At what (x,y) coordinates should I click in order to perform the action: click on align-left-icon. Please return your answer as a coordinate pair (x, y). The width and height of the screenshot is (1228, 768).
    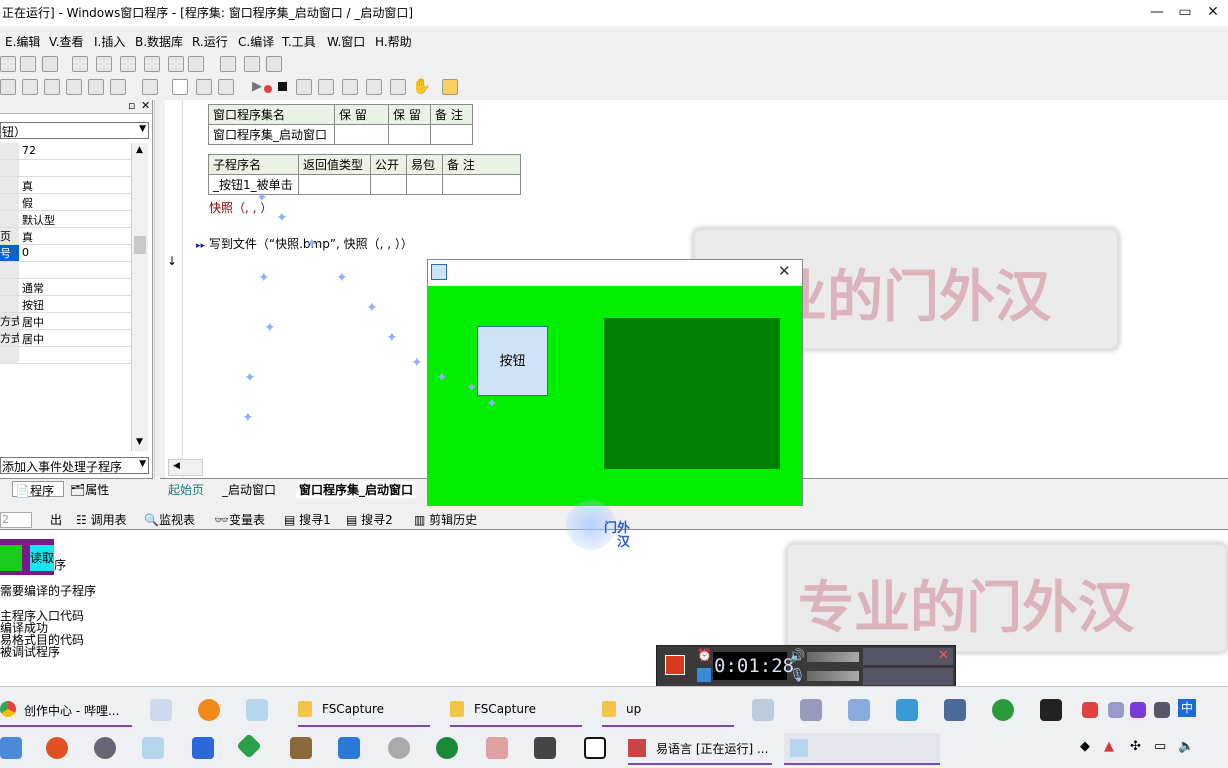
    Looking at the image, I should click on (8, 64).